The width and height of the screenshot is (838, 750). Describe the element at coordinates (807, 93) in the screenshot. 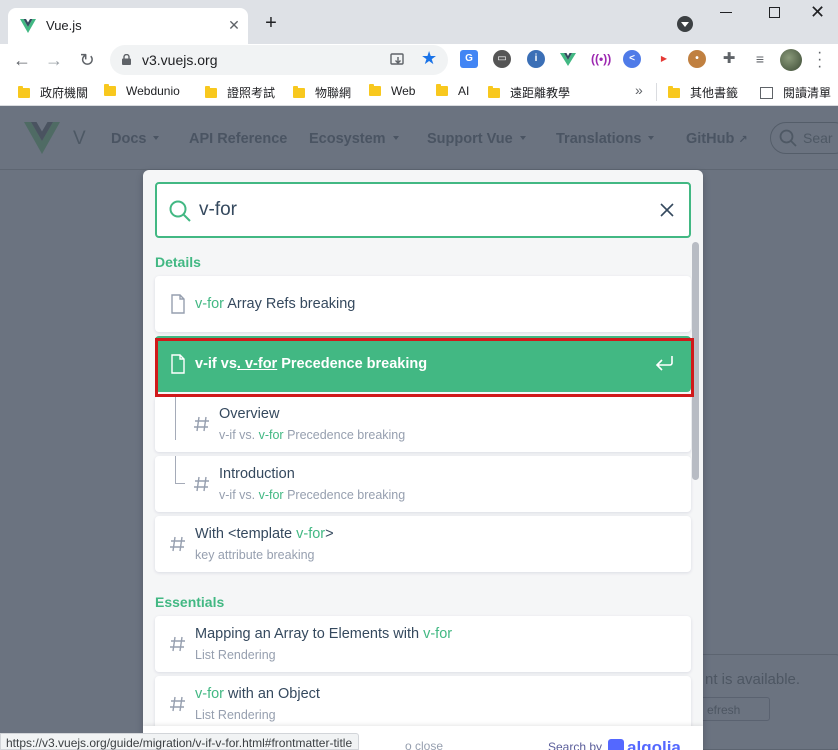

I see `reading-list-label: 閱讀清單` at that location.